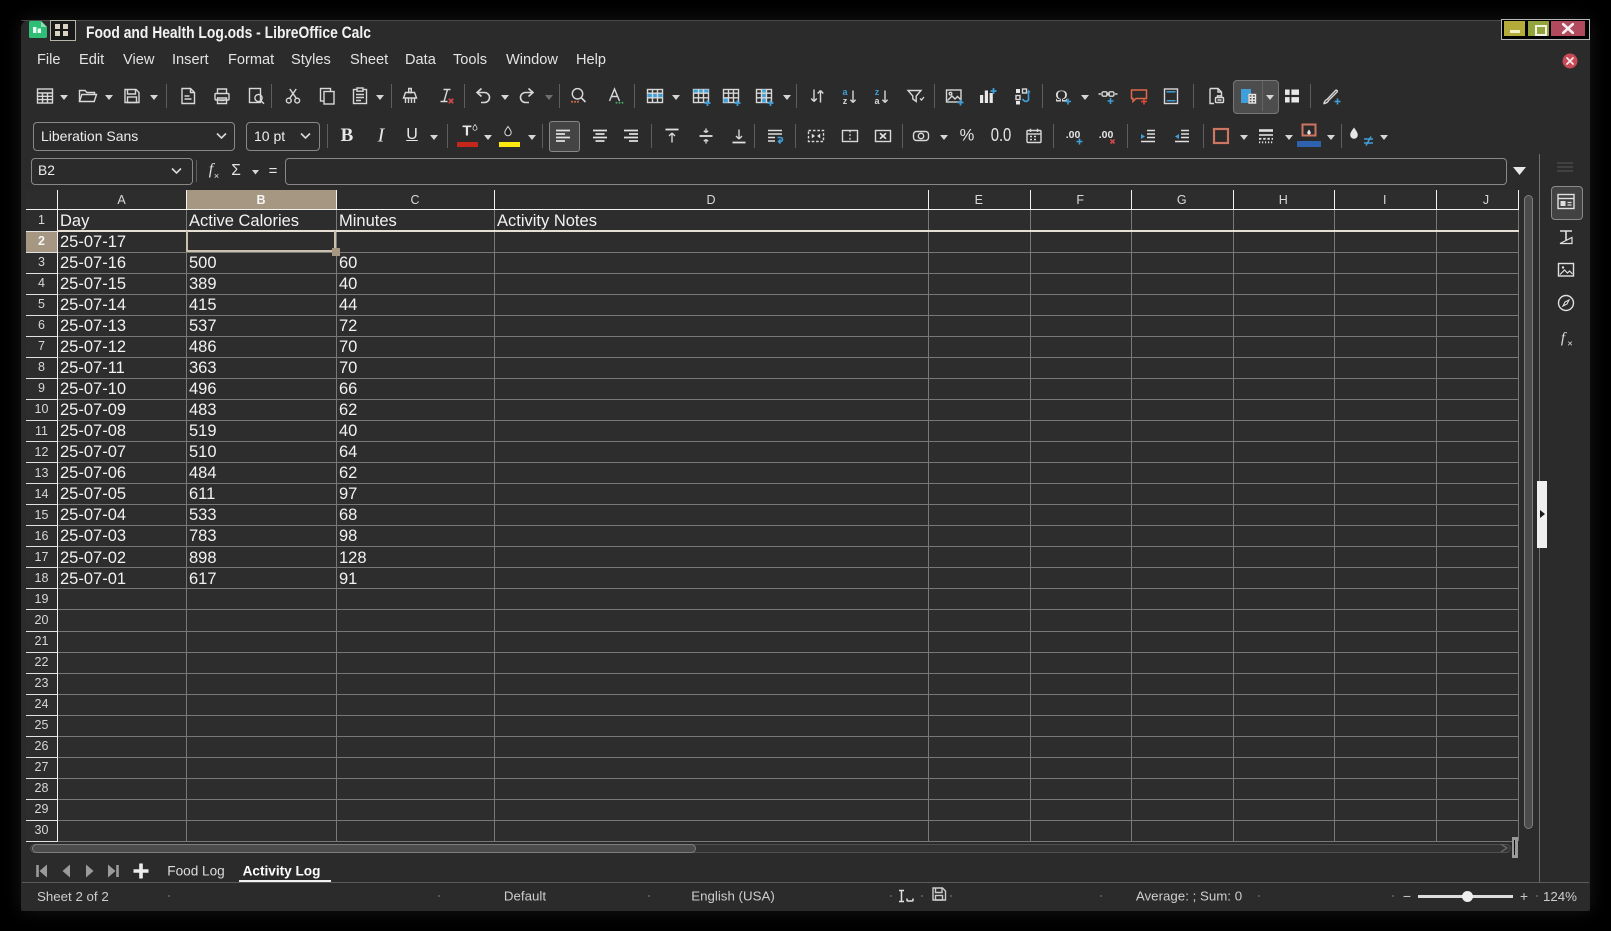 This screenshot has height=931, width=1611. I want to click on svg-text: Ω, so click(1061, 96).